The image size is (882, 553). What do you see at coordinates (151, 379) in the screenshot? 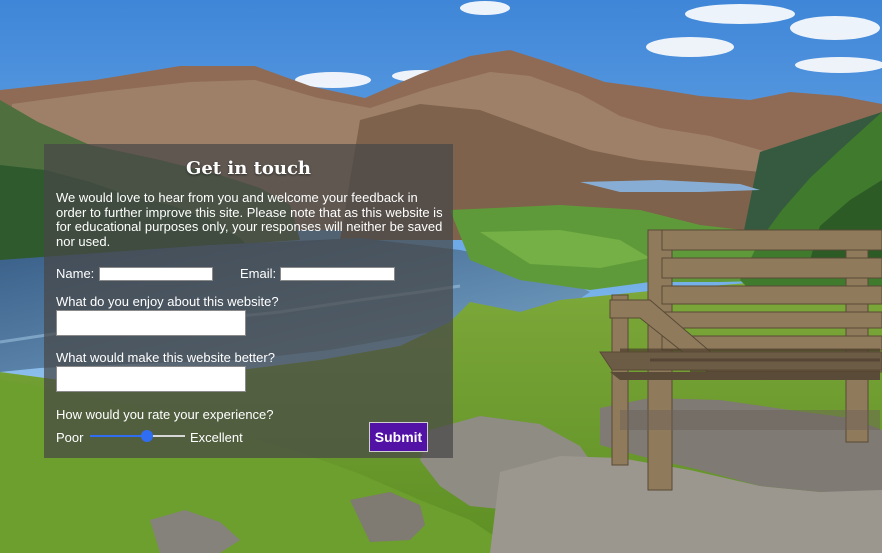
I see `better-textarea` at bounding box center [151, 379].